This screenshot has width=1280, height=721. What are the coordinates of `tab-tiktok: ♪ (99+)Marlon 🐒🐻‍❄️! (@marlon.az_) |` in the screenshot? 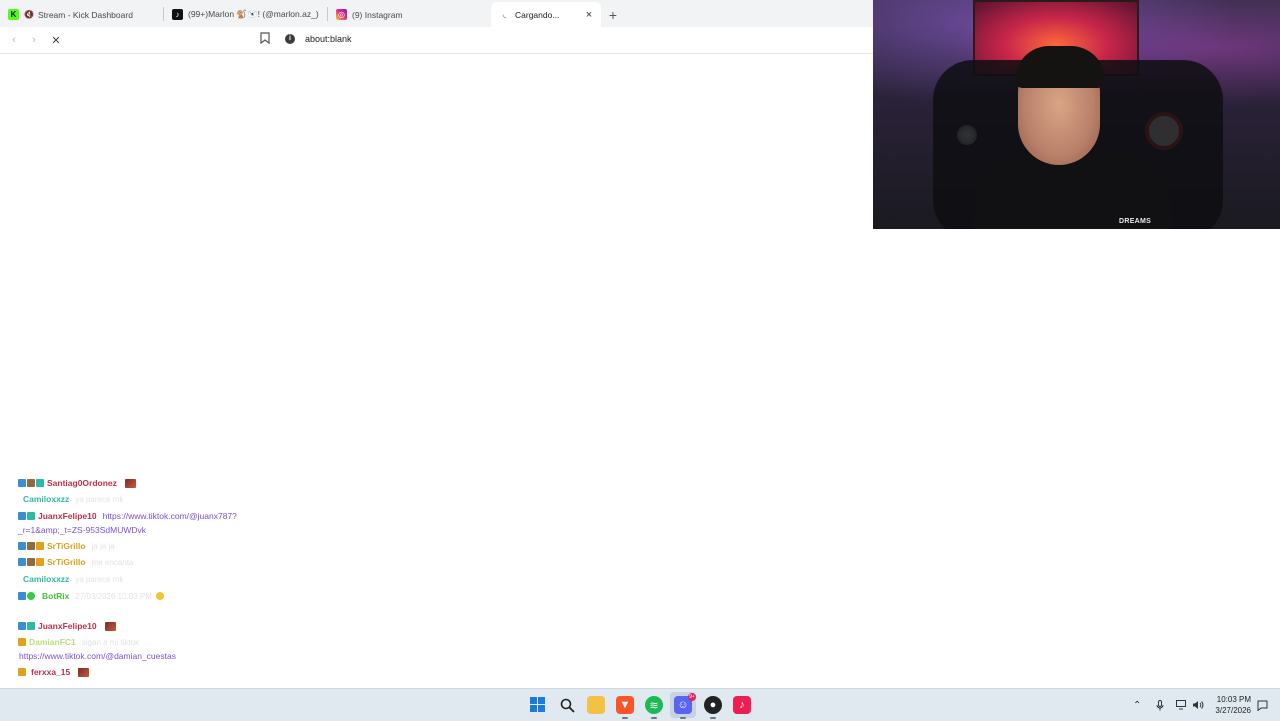 It's located at (245, 14).